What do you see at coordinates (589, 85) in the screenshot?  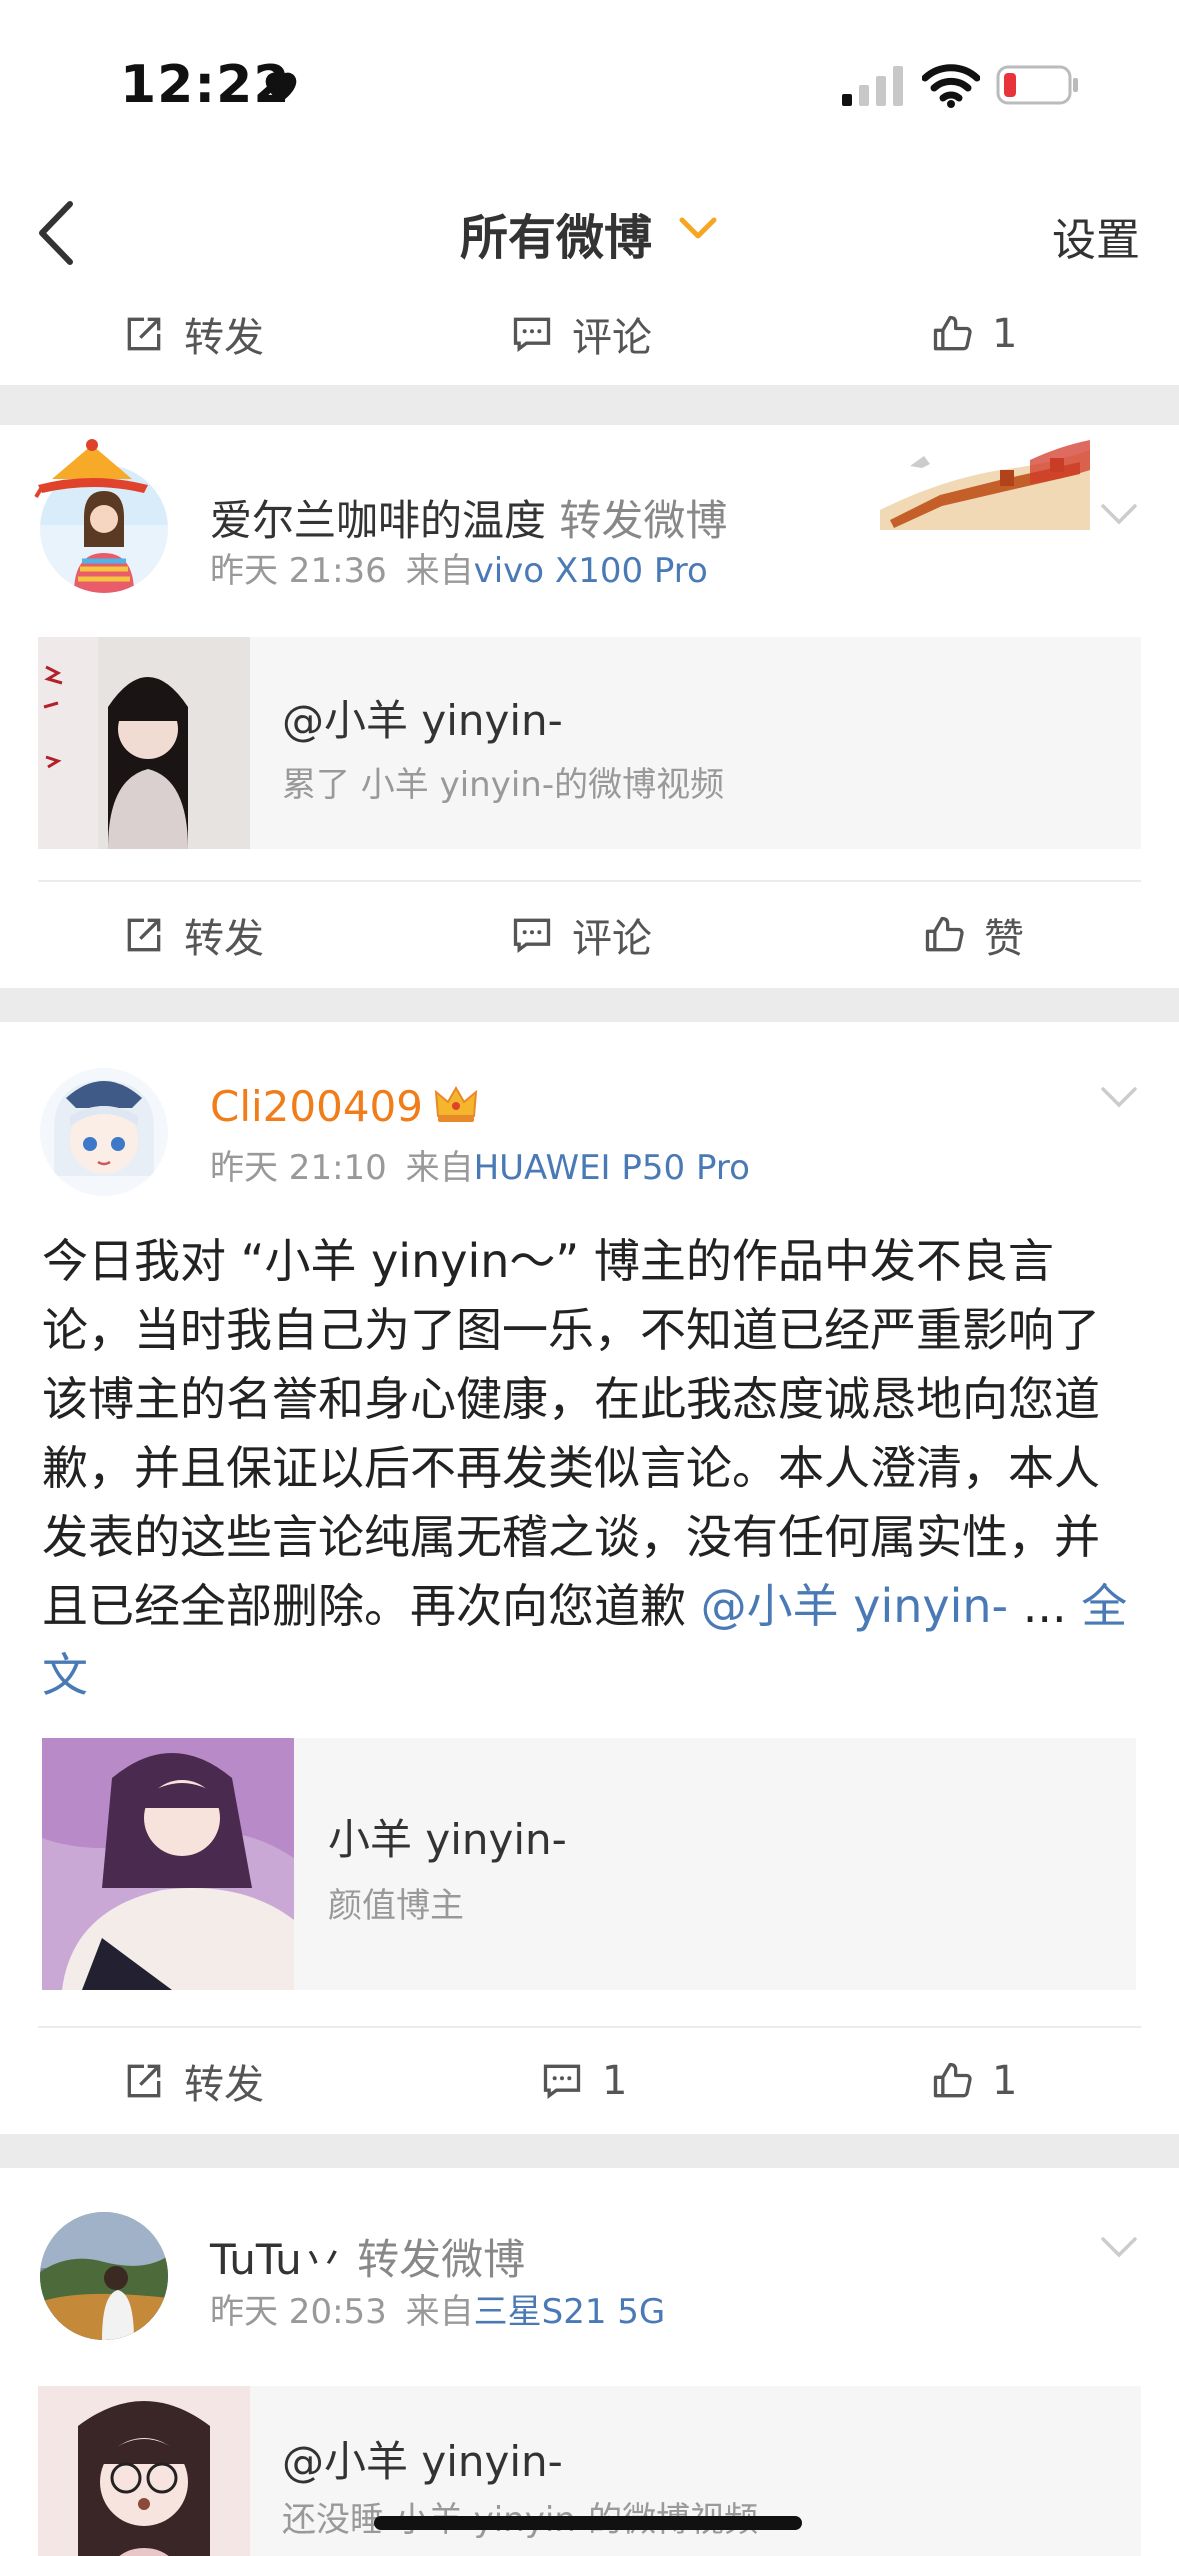 I see `status-bar: 12:22` at bounding box center [589, 85].